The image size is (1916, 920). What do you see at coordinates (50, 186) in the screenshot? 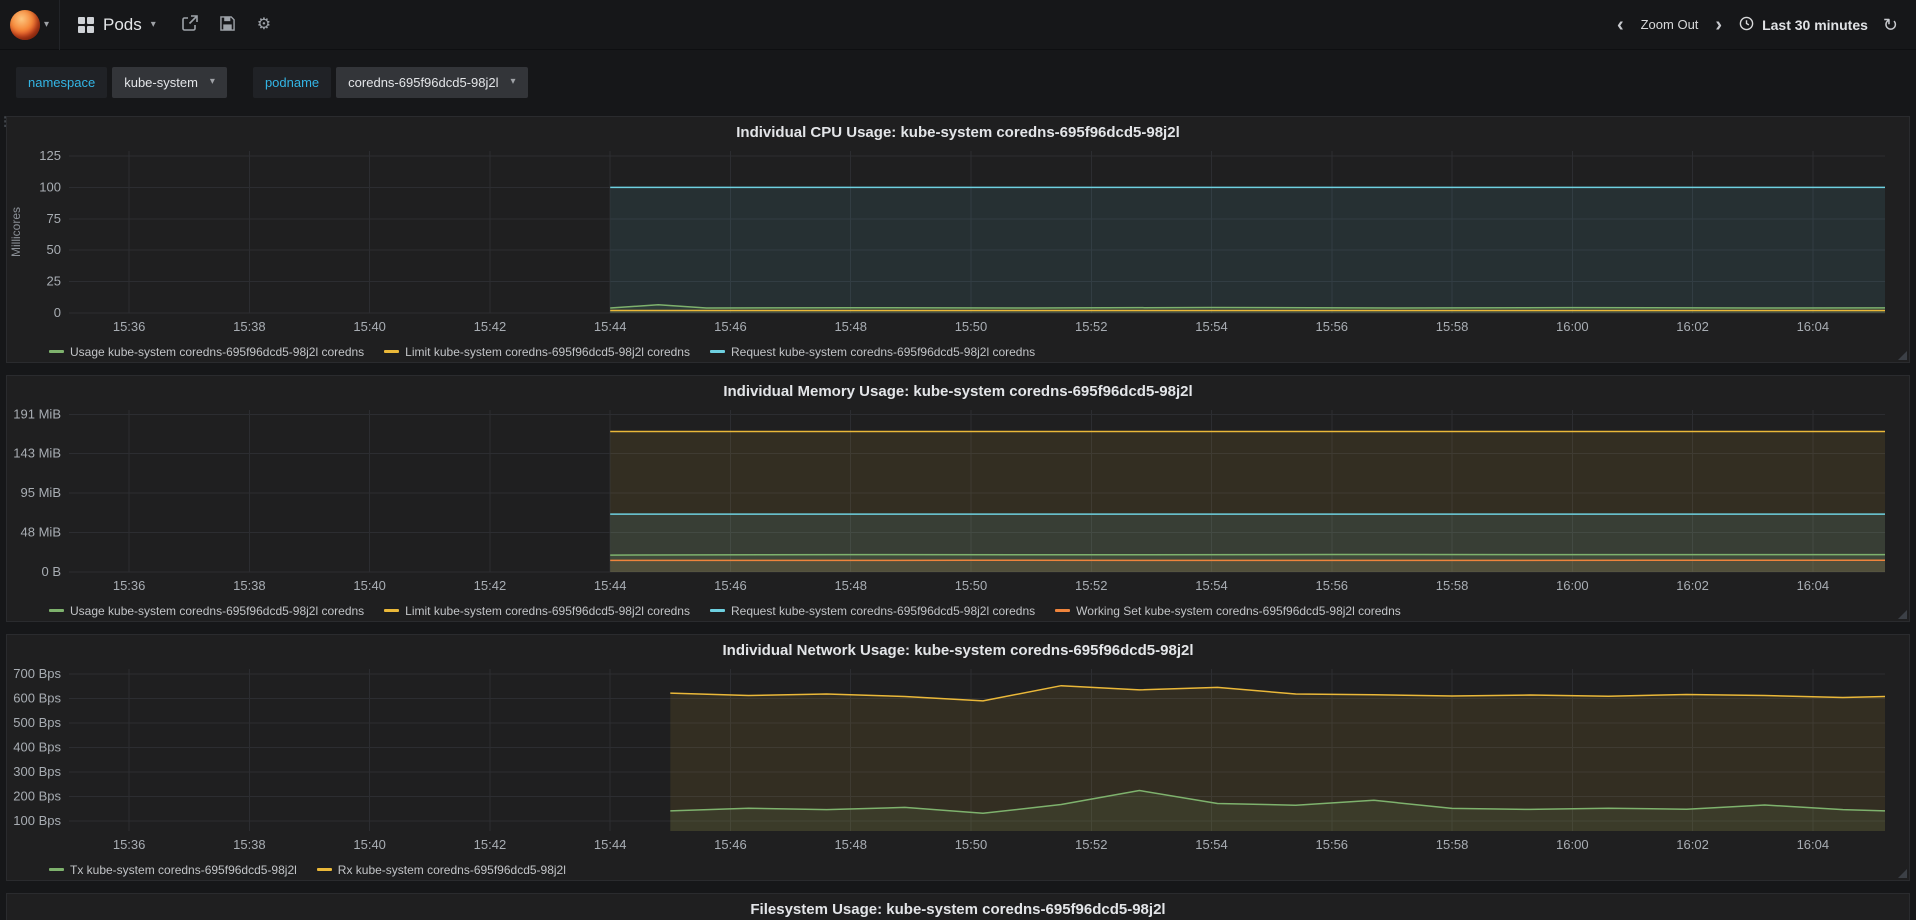
I see `svg-text: 100` at bounding box center [50, 186].